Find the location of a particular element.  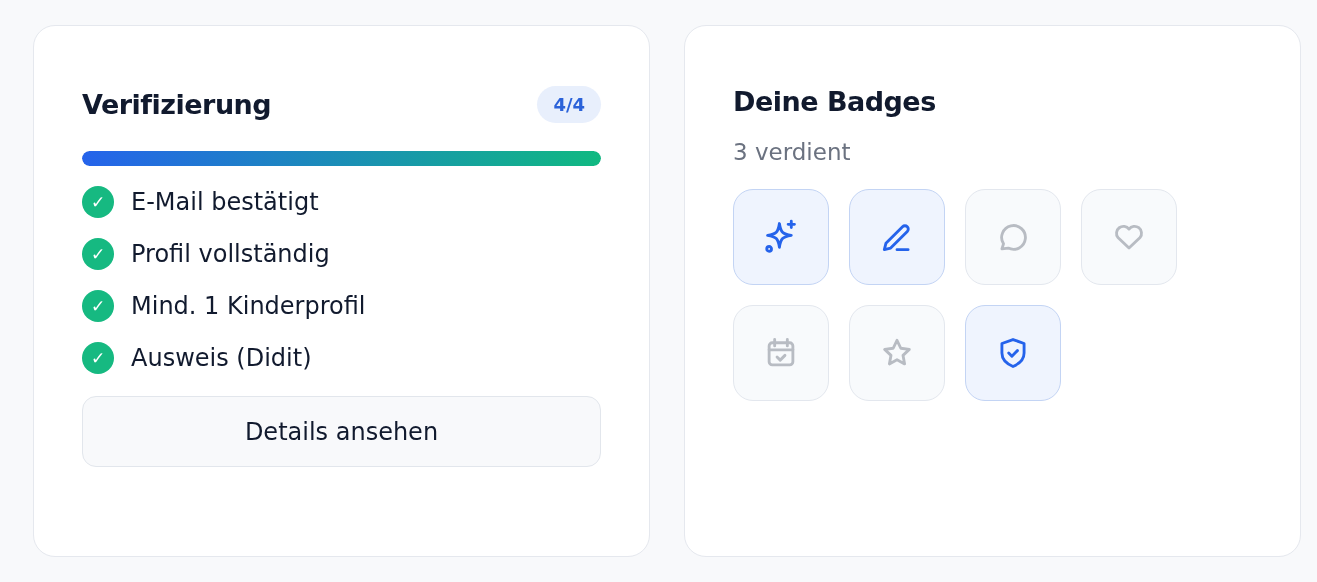

checklist-item: E-Mail bestätigt is located at coordinates (225, 202).